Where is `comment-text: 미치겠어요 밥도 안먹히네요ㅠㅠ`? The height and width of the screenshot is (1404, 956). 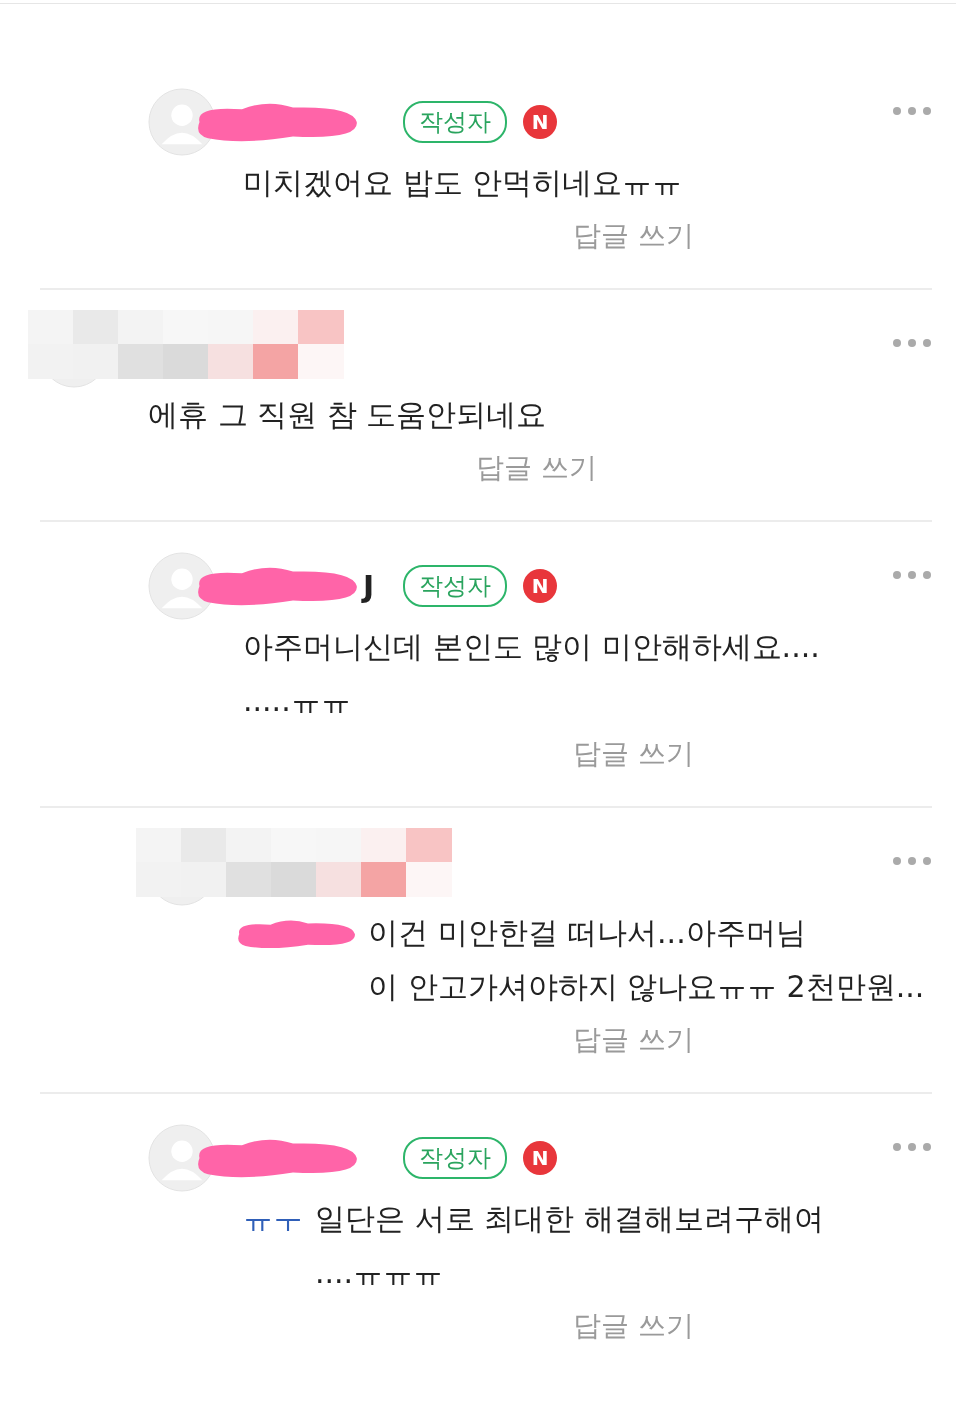 comment-text: 미치겠어요 밥도 안먹히네요ㅠㅠ is located at coordinates (463, 183).